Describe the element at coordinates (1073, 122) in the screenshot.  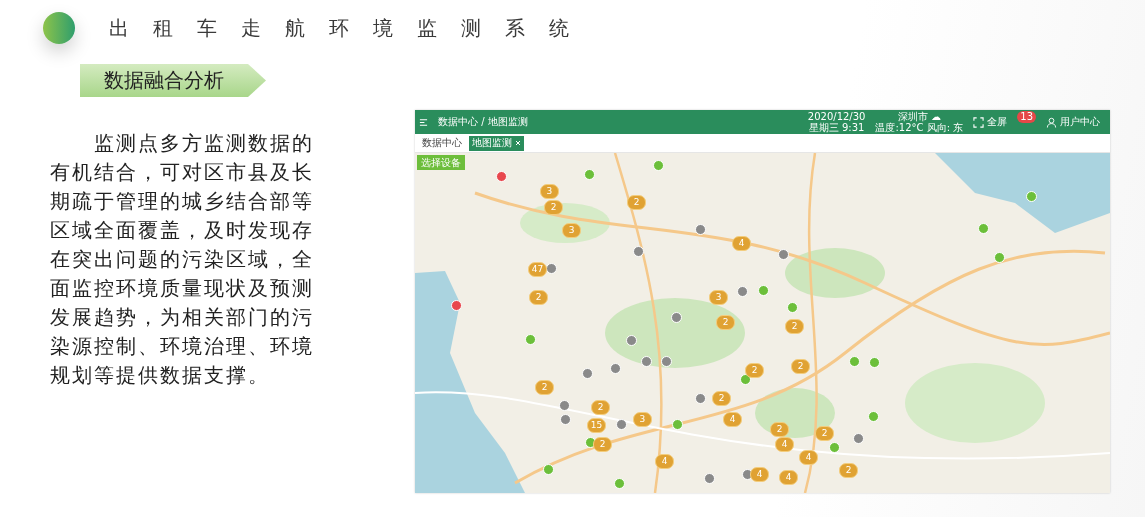
I see `user-center-button: 用户中心` at that location.